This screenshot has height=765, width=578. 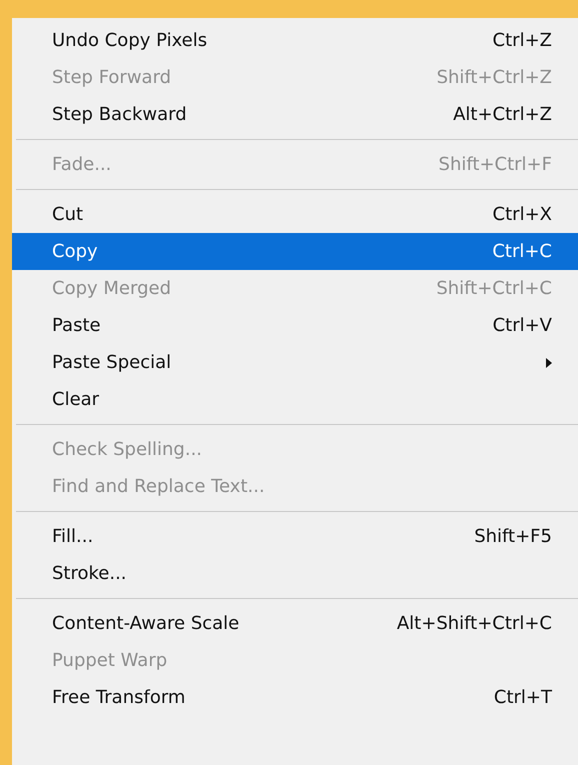 I want to click on menu-item: Undo Copy Pixels Ctrl+Z, so click(x=295, y=40).